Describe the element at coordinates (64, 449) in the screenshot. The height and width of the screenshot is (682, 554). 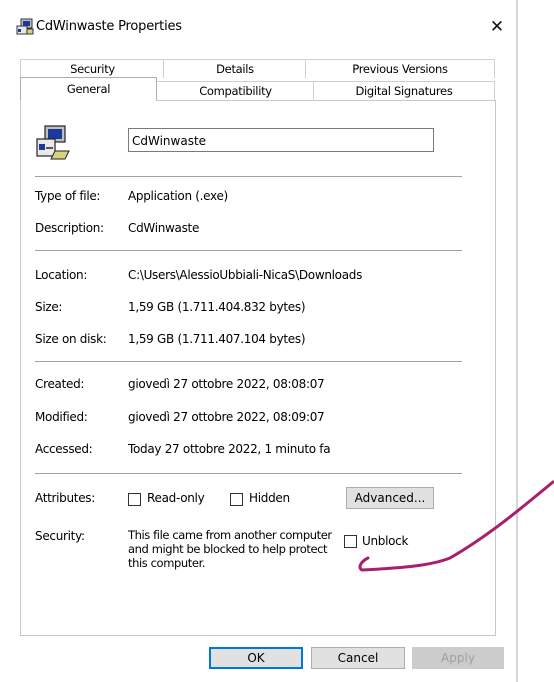
I see `accessed-label: Accessed:` at that location.